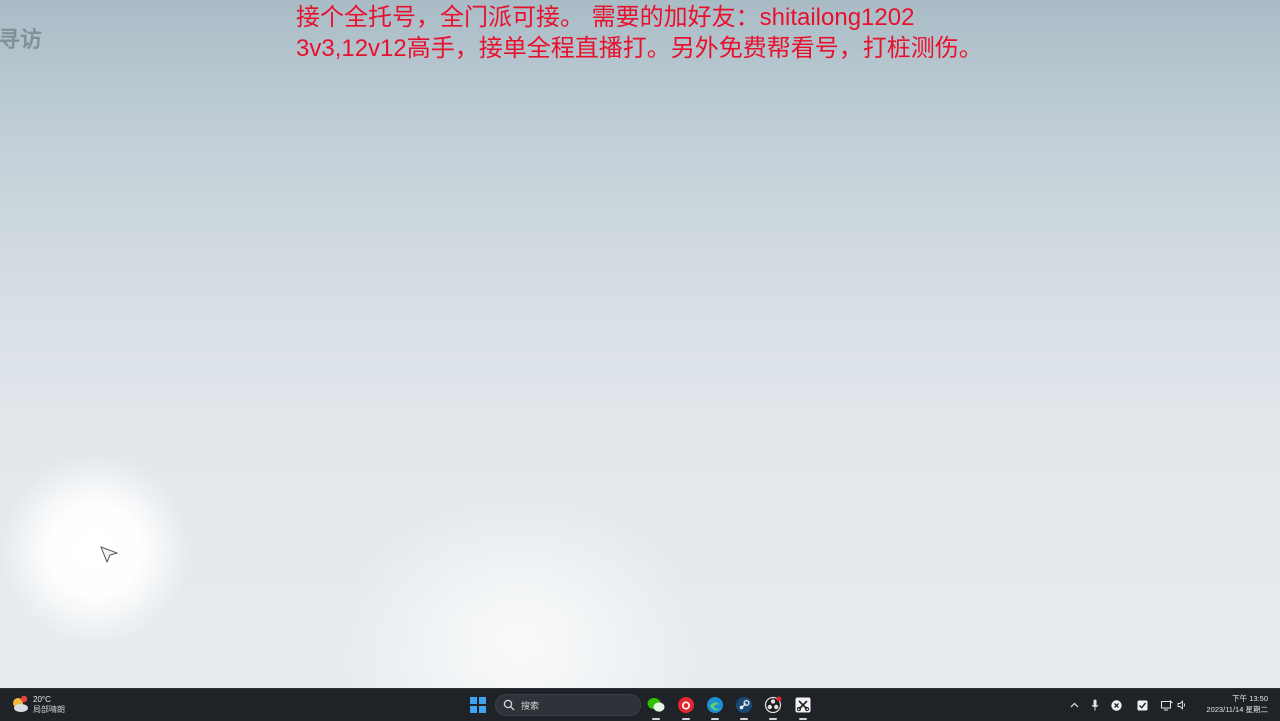 The image size is (1280, 721). I want to click on microphone-tray, so click(1095, 705).